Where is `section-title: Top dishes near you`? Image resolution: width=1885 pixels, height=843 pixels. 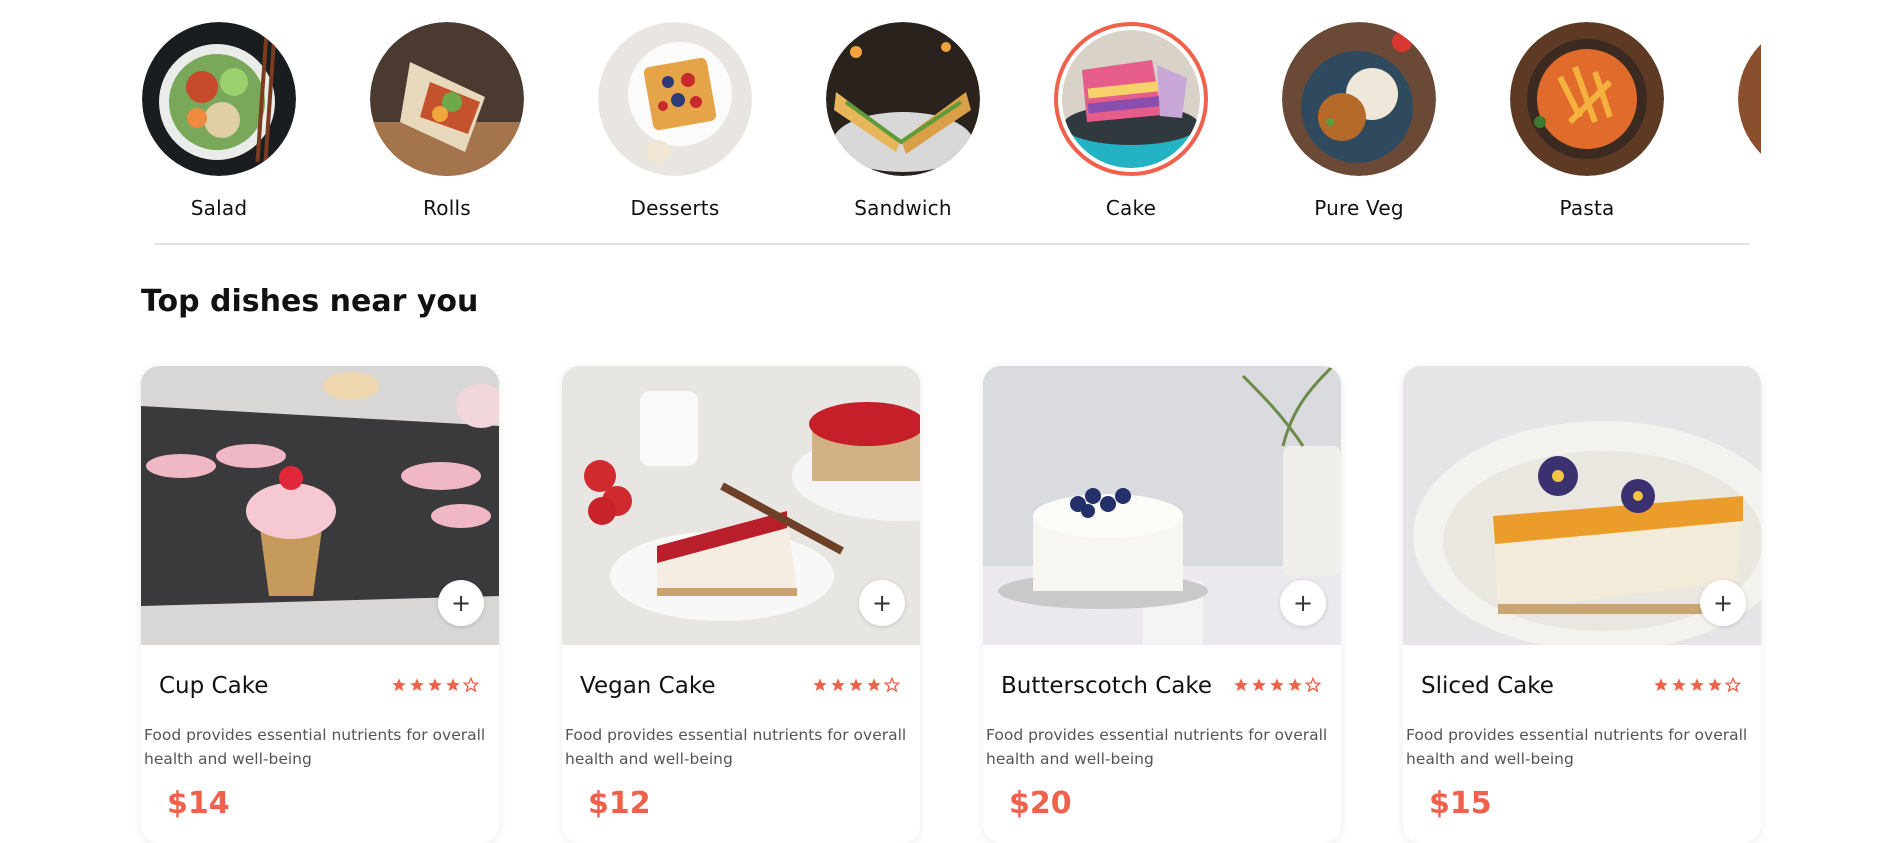 section-title: Top dishes near you is located at coordinates (310, 301).